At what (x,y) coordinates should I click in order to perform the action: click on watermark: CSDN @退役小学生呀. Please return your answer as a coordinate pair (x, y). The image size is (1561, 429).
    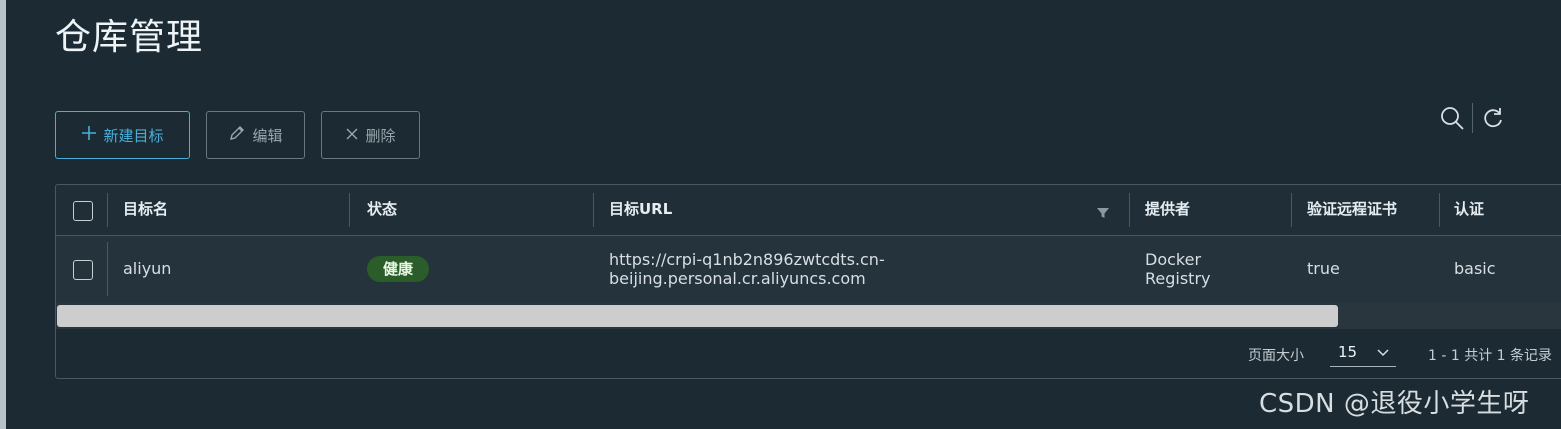
    Looking at the image, I should click on (1394, 404).